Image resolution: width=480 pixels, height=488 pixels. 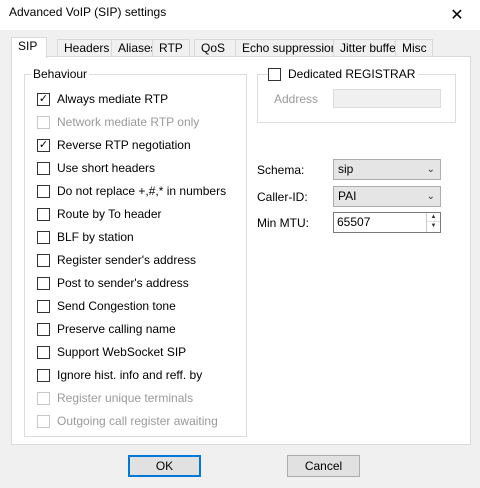 I want to click on option-send-congestion-tone: Send Congestion tone, so click(x=106, y=306).